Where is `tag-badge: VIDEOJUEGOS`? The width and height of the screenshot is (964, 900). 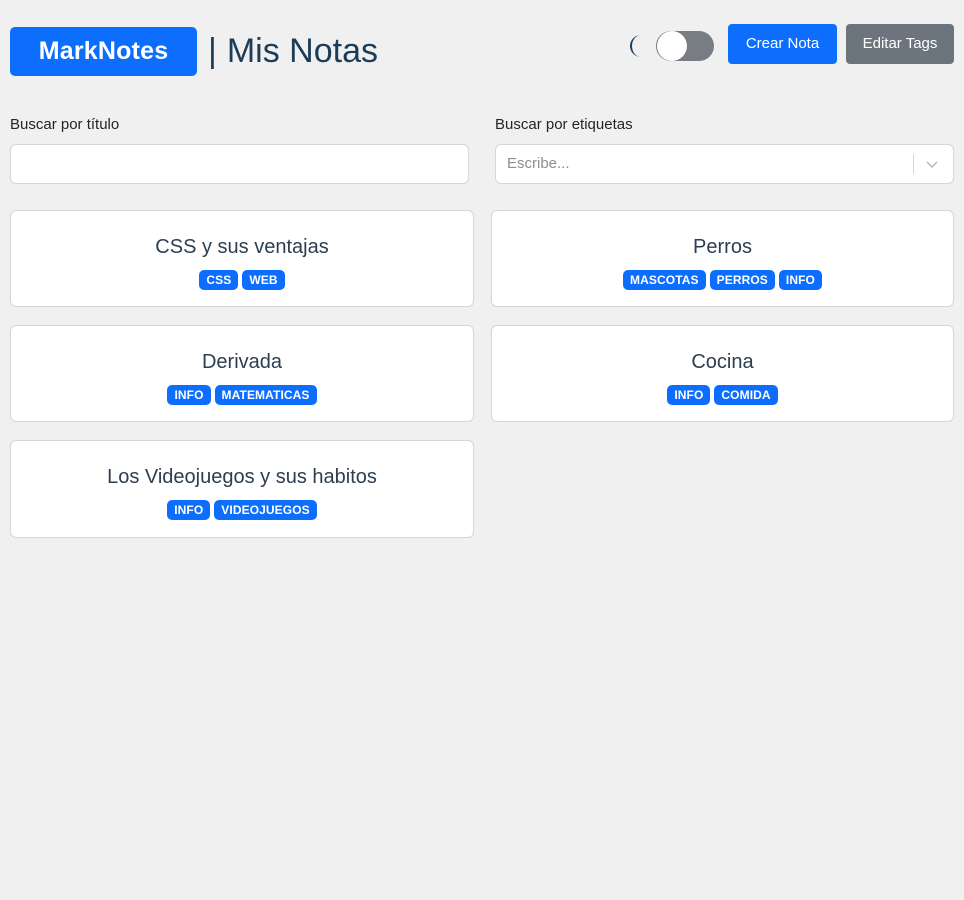
tag-badge: VIDEOJUEGOS is located at coordinates (265, 510).